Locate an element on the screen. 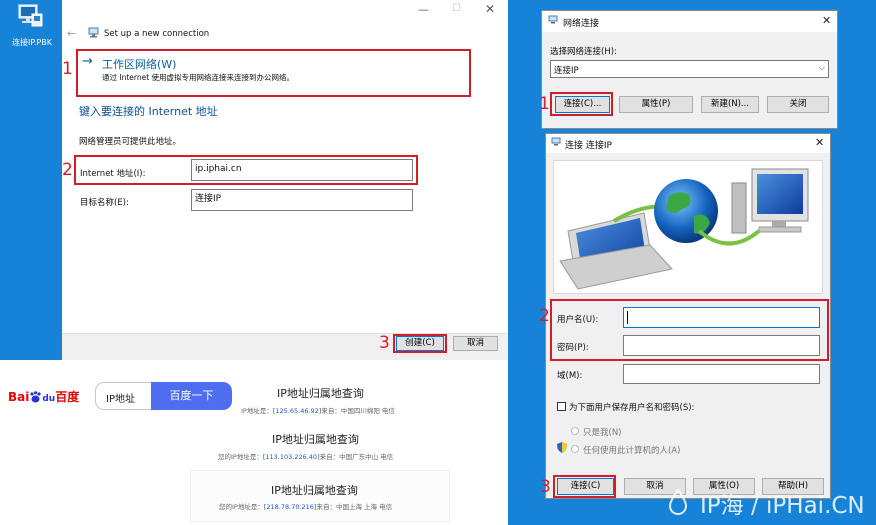 Image resolution: width=876 pixels, height=525 pixels. save-credentials-label: 为下面用户保存用户名和密码(S): is located at coordinates (632, 408).